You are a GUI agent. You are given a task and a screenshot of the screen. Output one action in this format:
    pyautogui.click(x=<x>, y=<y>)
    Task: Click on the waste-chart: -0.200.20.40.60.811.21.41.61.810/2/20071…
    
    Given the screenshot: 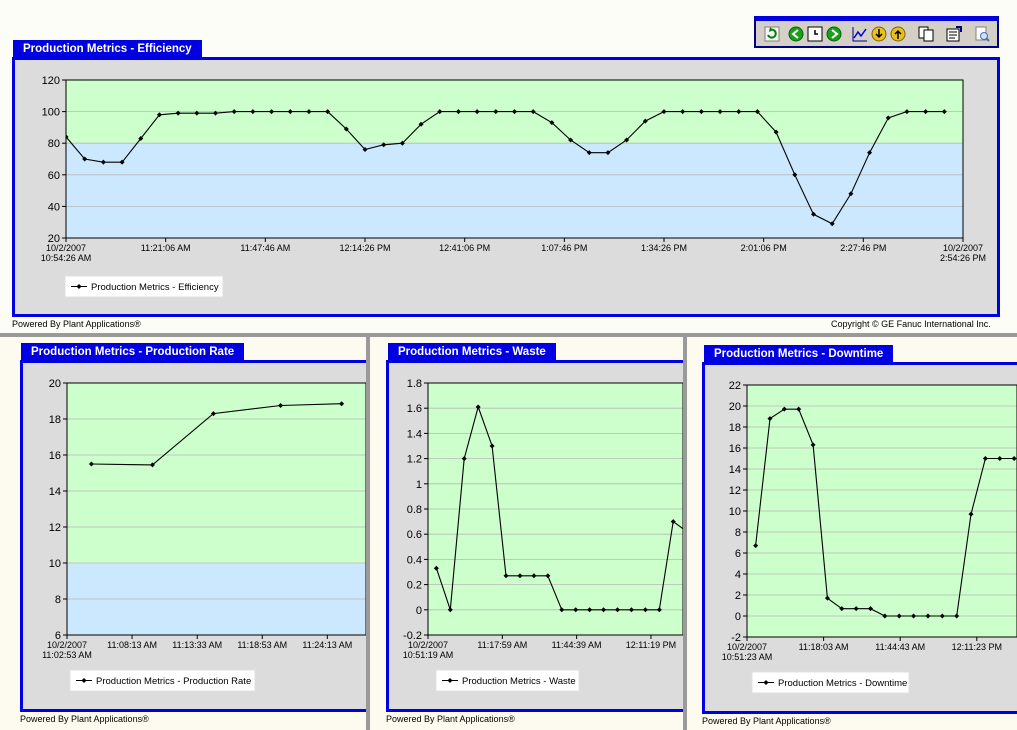 What is the action you would take?
    pyautogui.click(x=543, y=535)
    